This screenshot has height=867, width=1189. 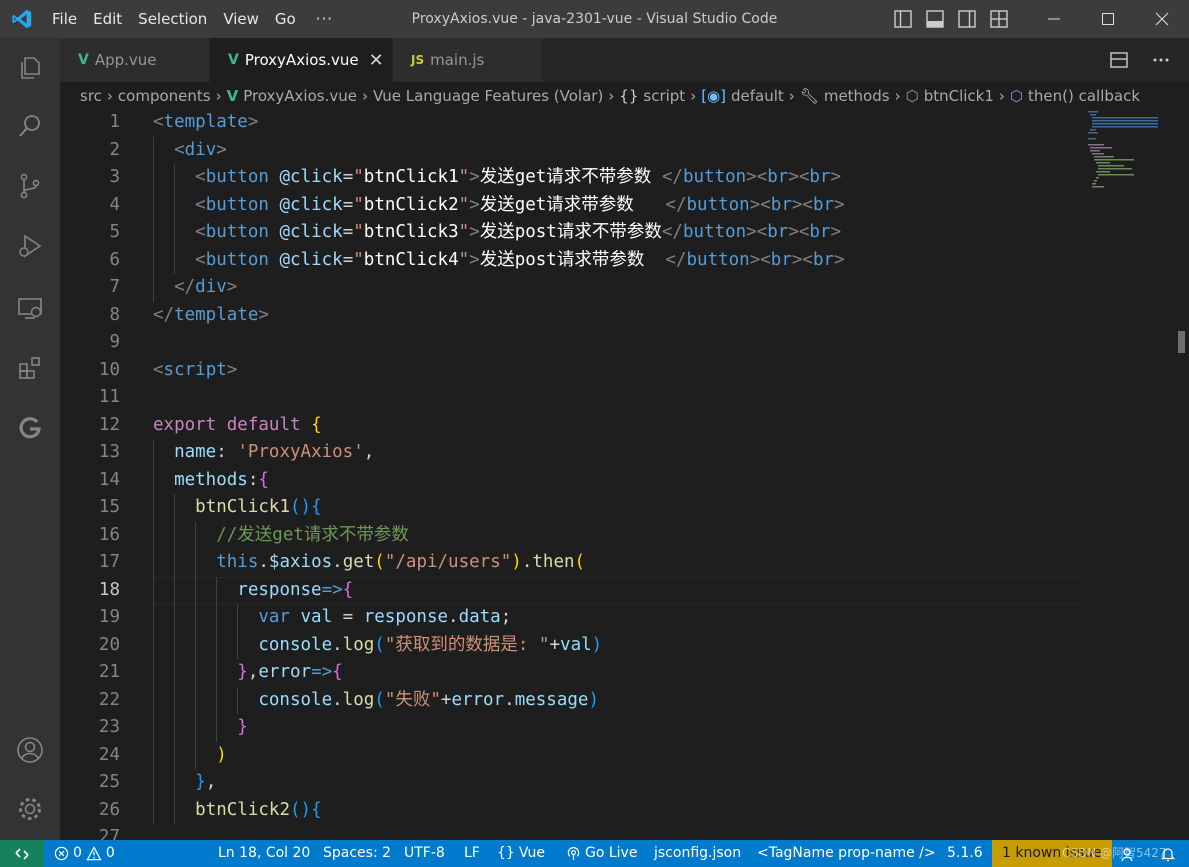 I want to click on line-number: 16, so click(x=109, y=534).